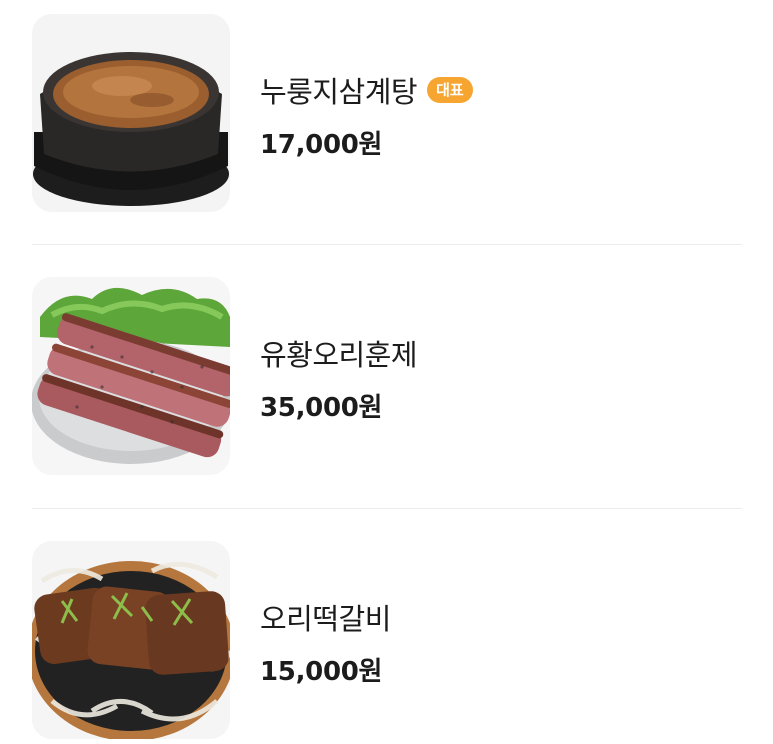 This screenshot has width=773, height=744. I want to click on menu-item-name: 오리떡갈비, so click(325, 619).